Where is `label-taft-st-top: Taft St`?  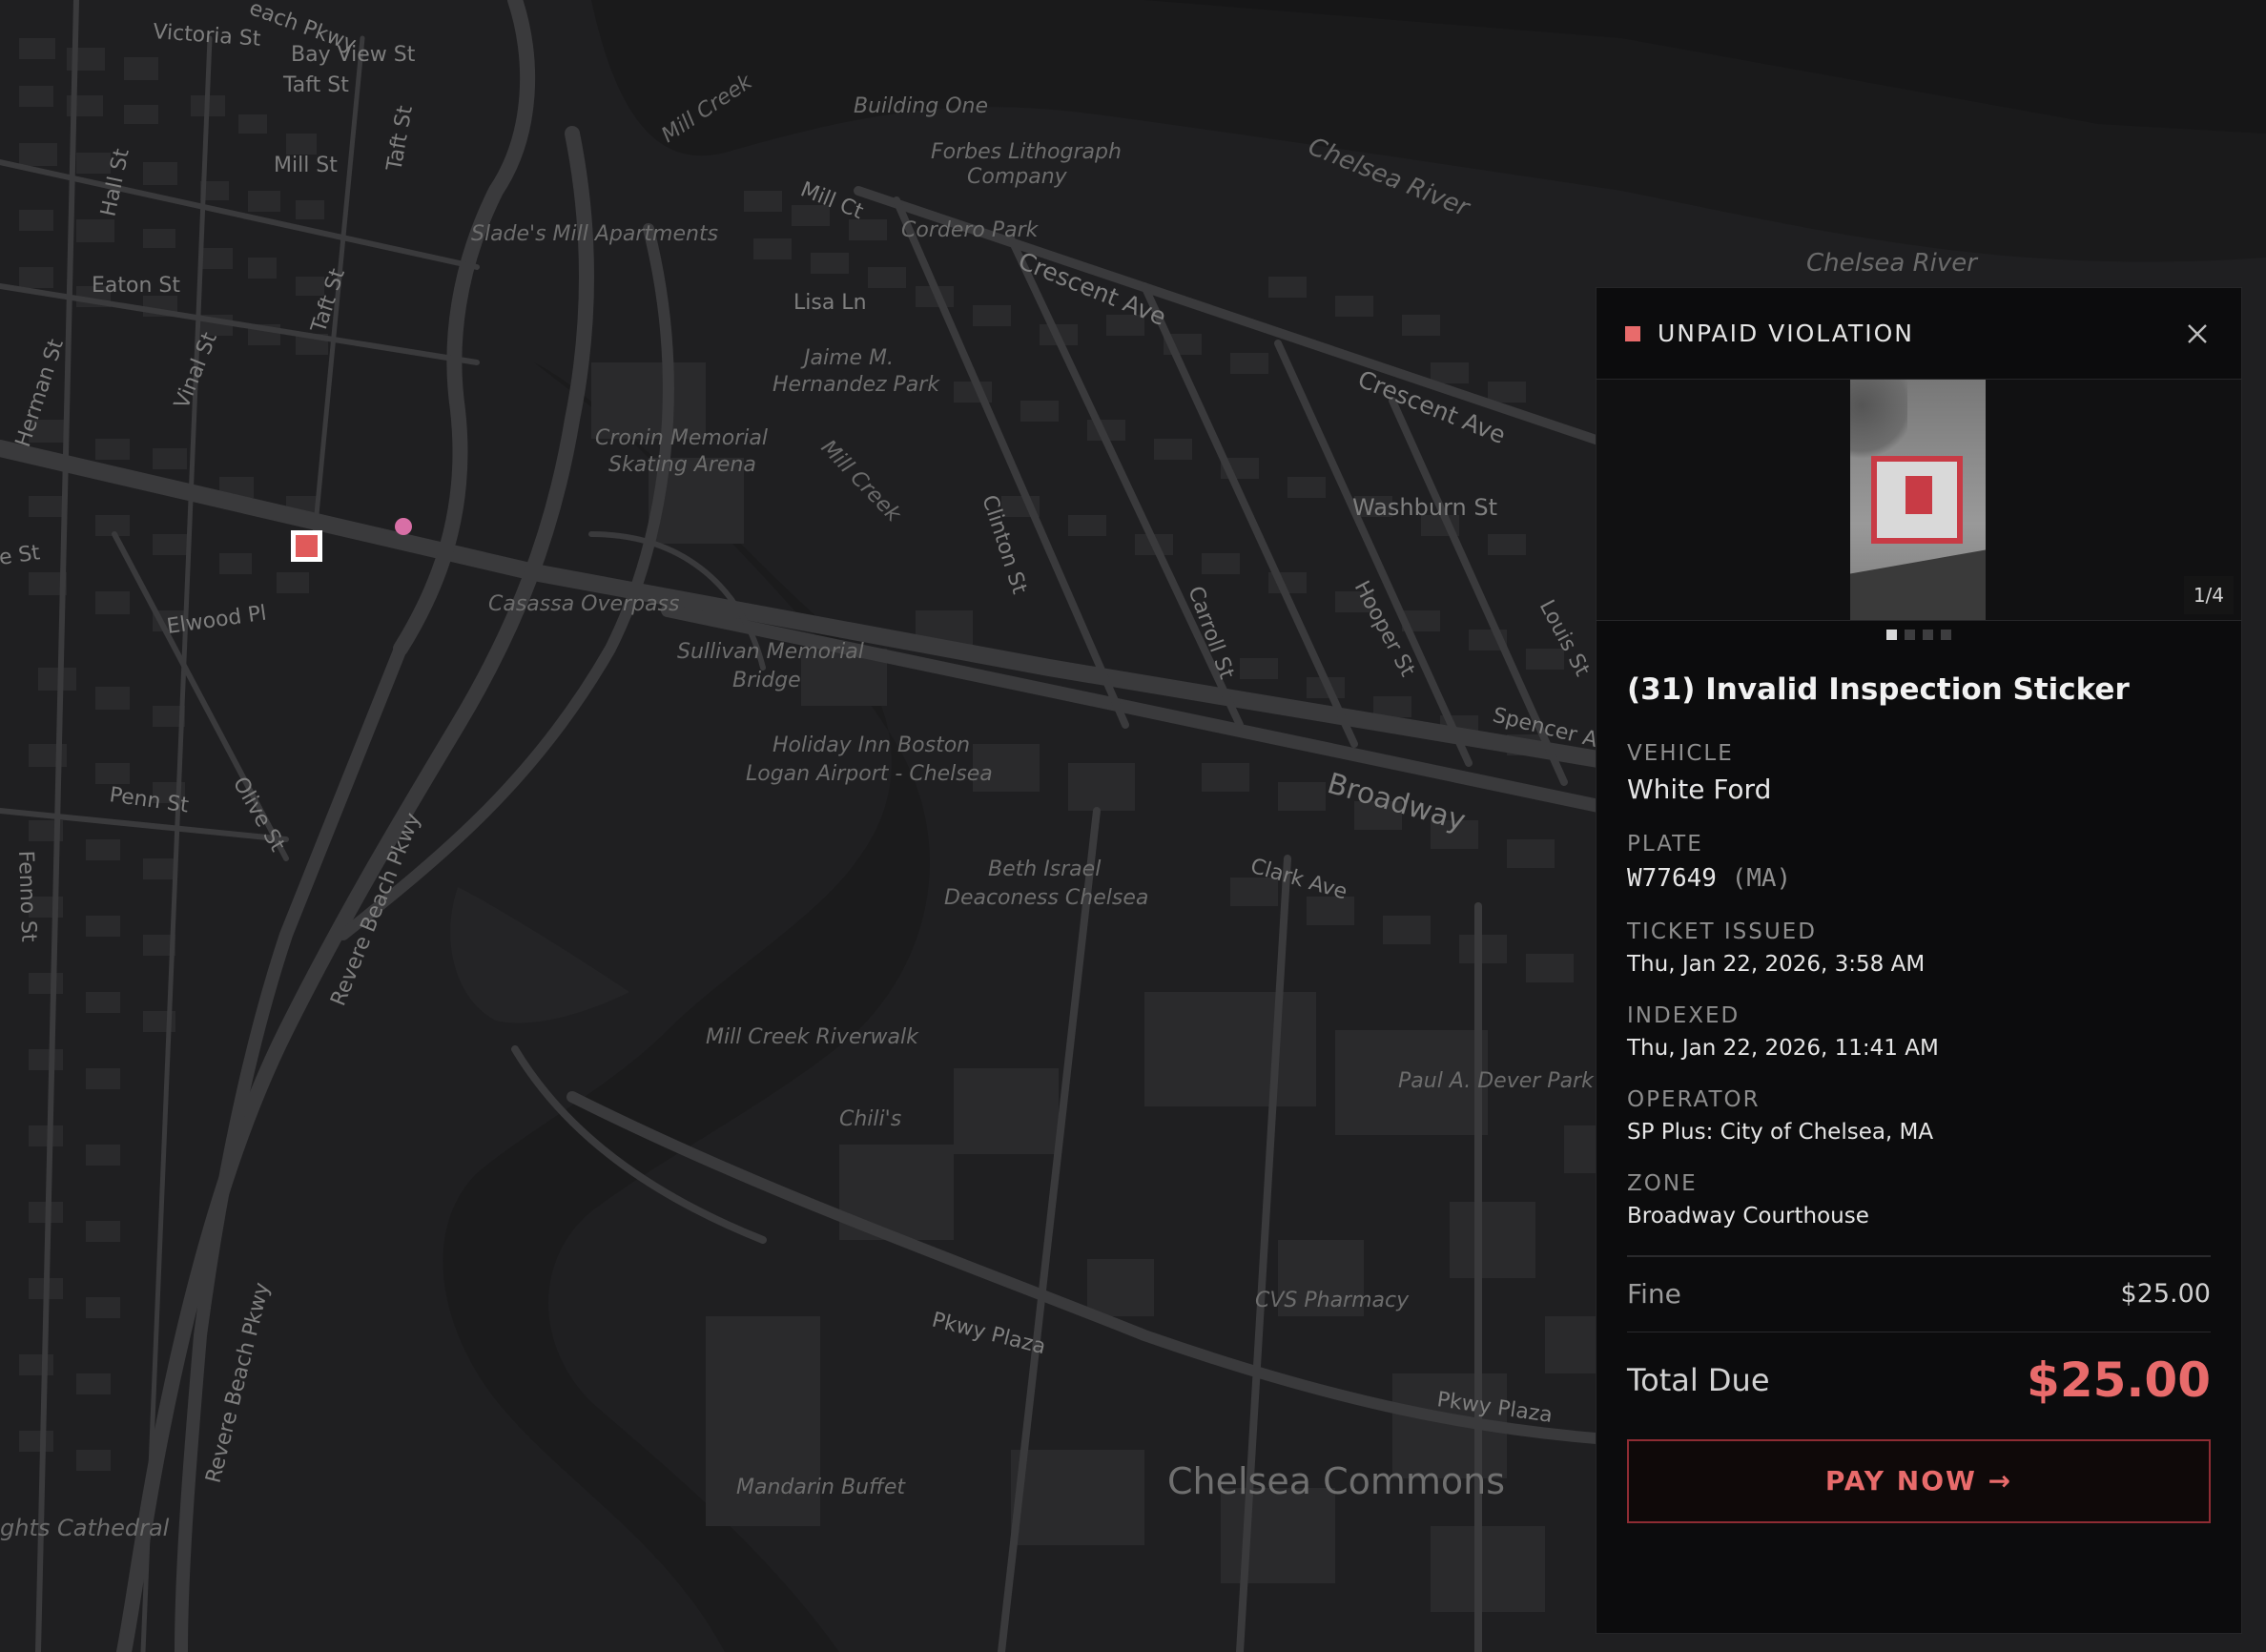 label-taft-st-top: Taft St is located at coordinates (315, 85).